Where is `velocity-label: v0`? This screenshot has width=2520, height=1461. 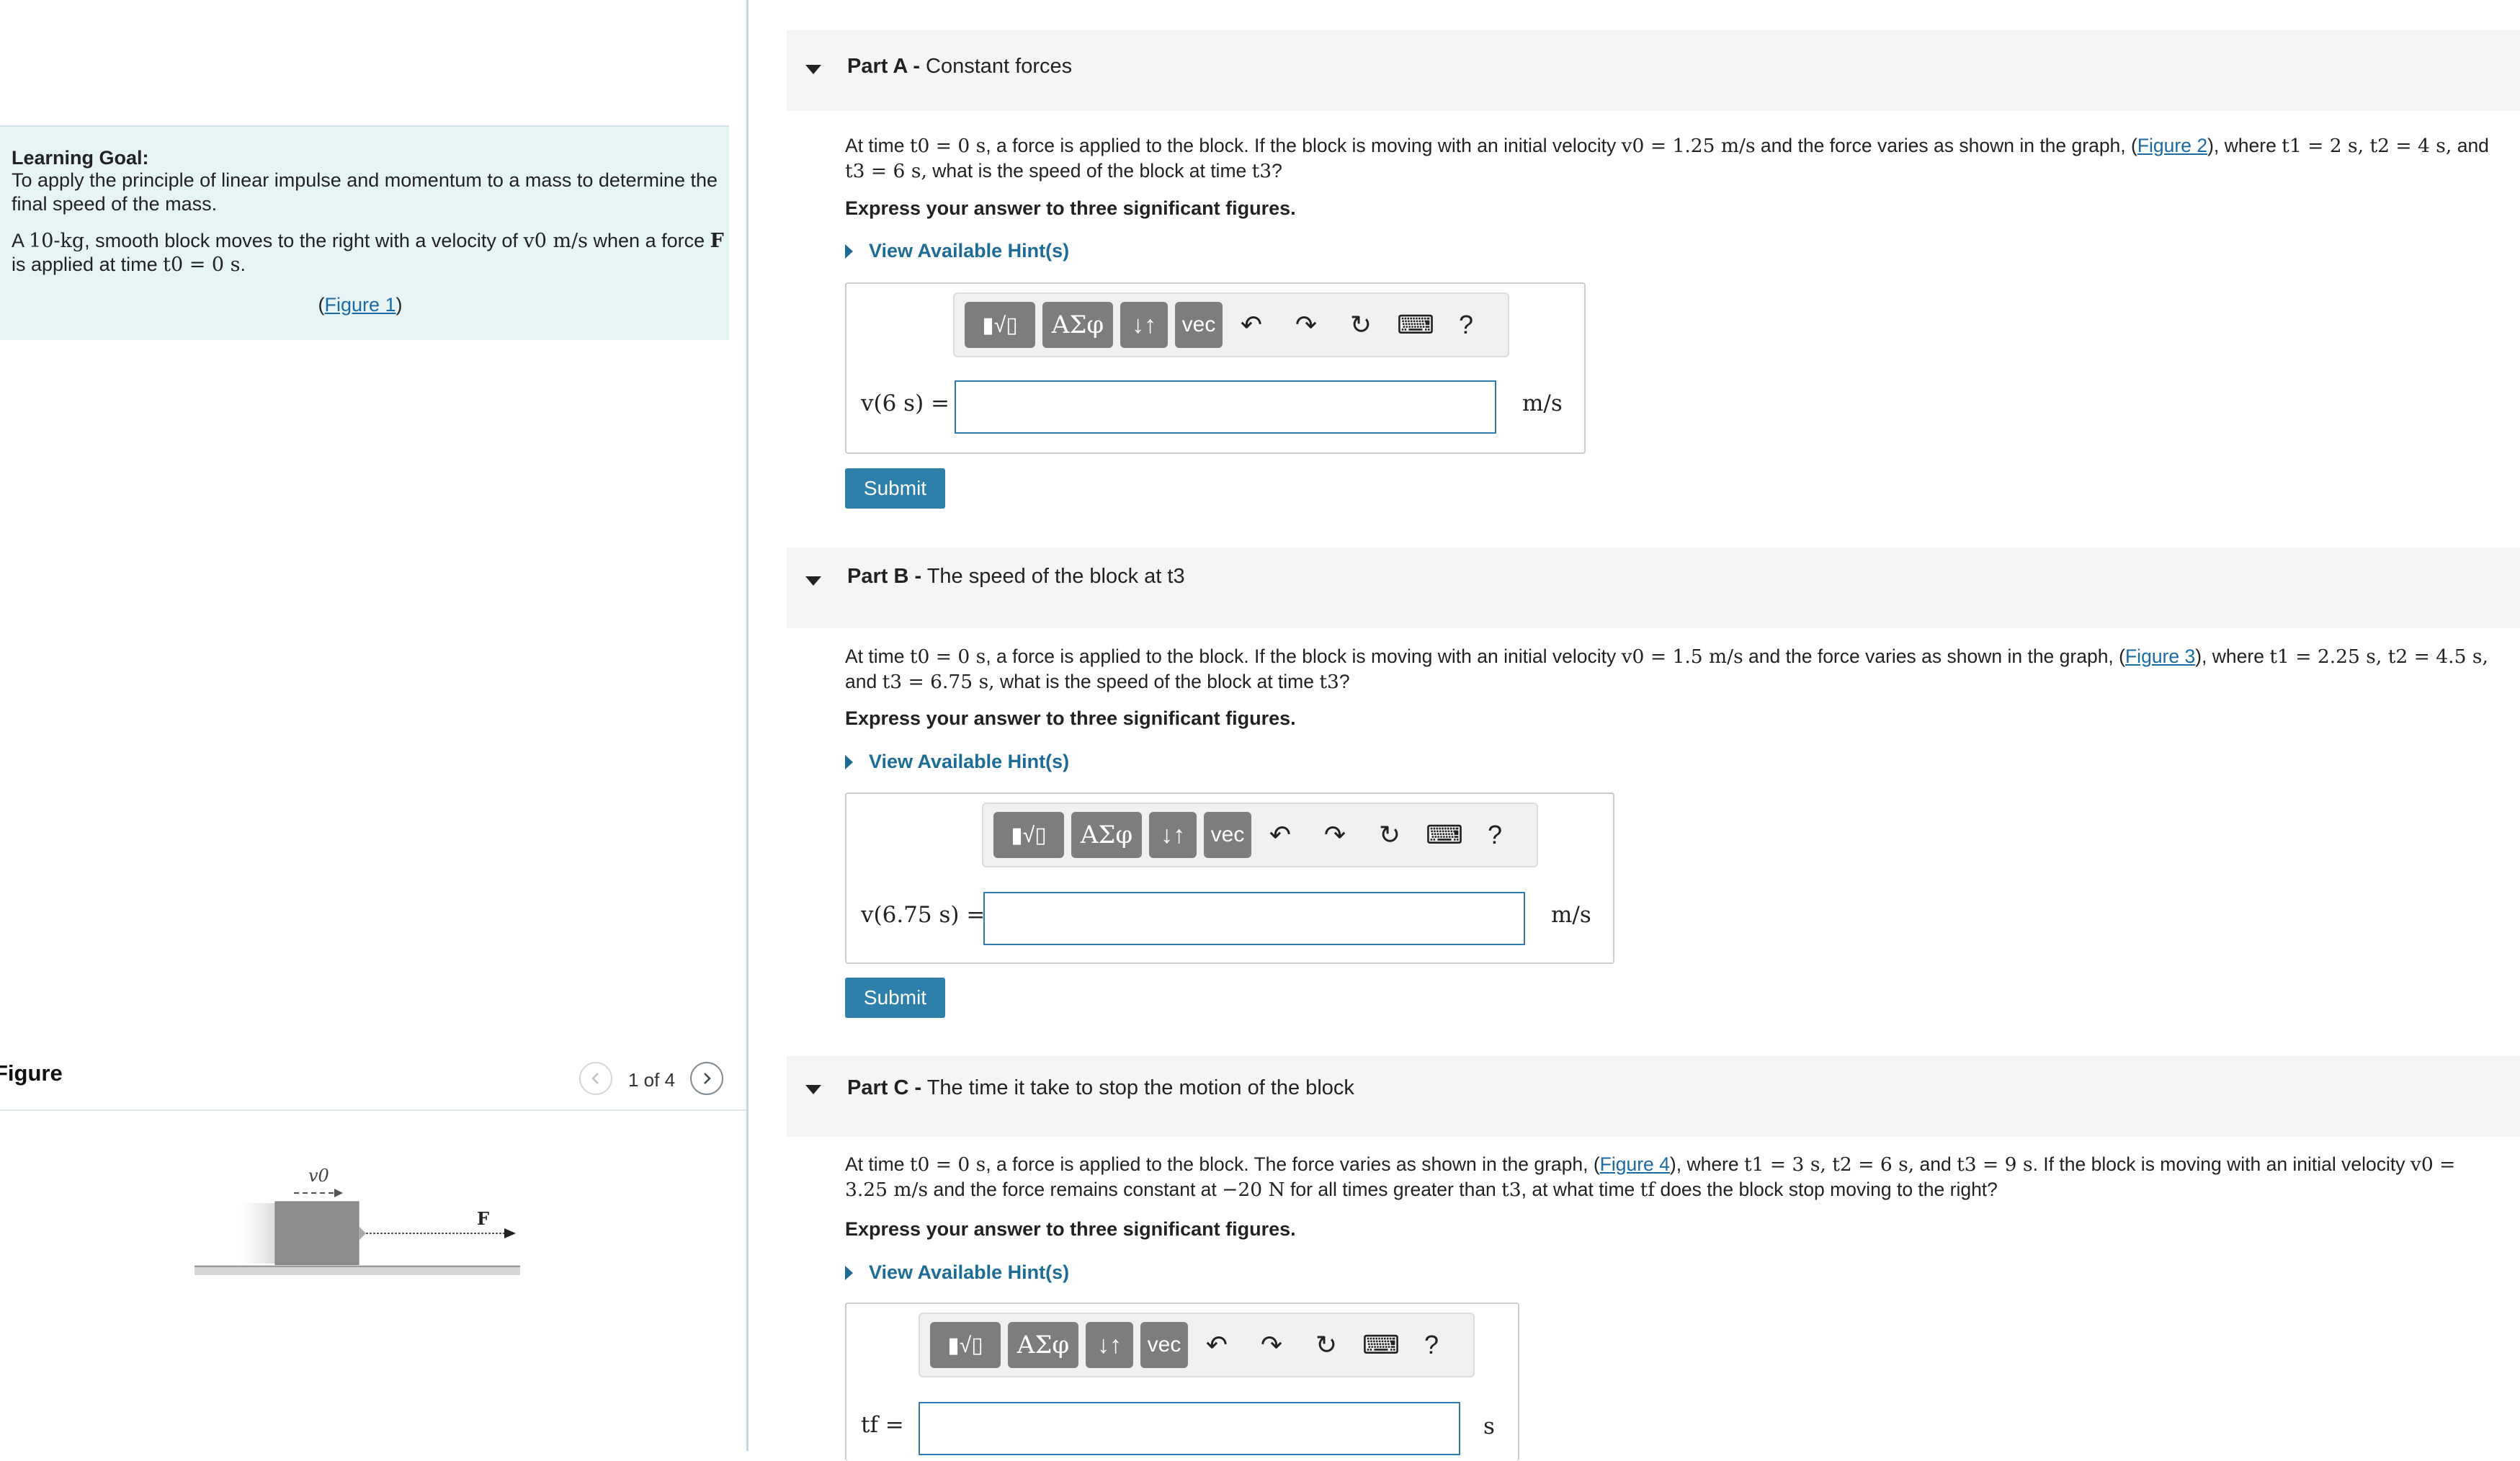
velocity-label: v0 is located at coordinates (318, 1176).